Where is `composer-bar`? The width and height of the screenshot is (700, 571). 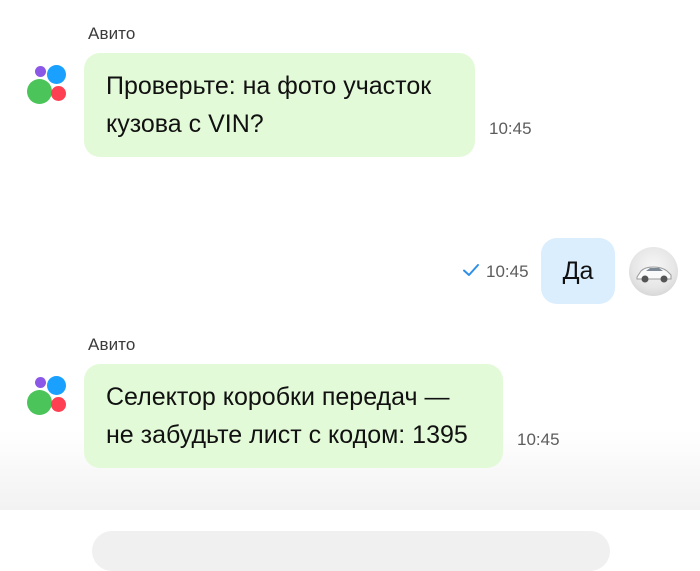 composer-bar is located at coordinates (350, 540).